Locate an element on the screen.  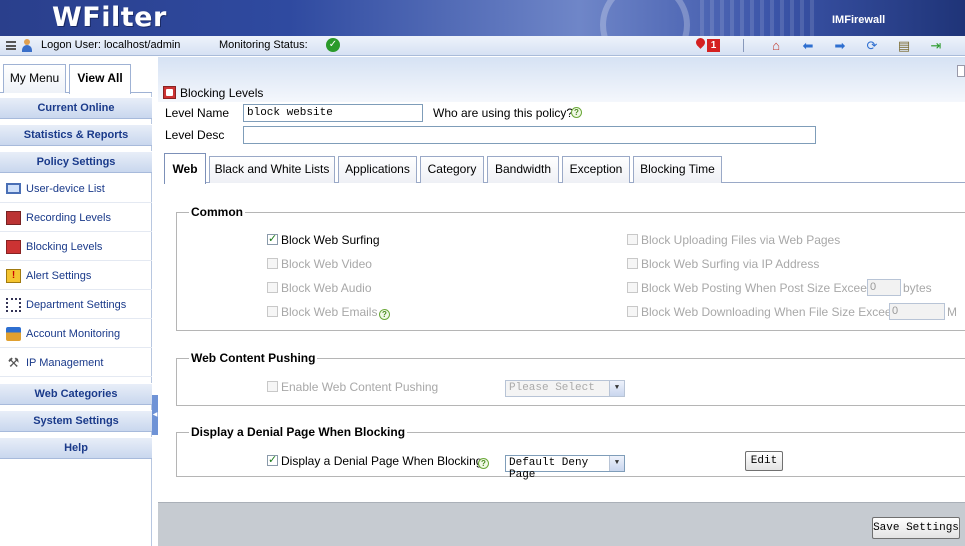
section-current-online: Current Online is located at coordinates (76, 108).